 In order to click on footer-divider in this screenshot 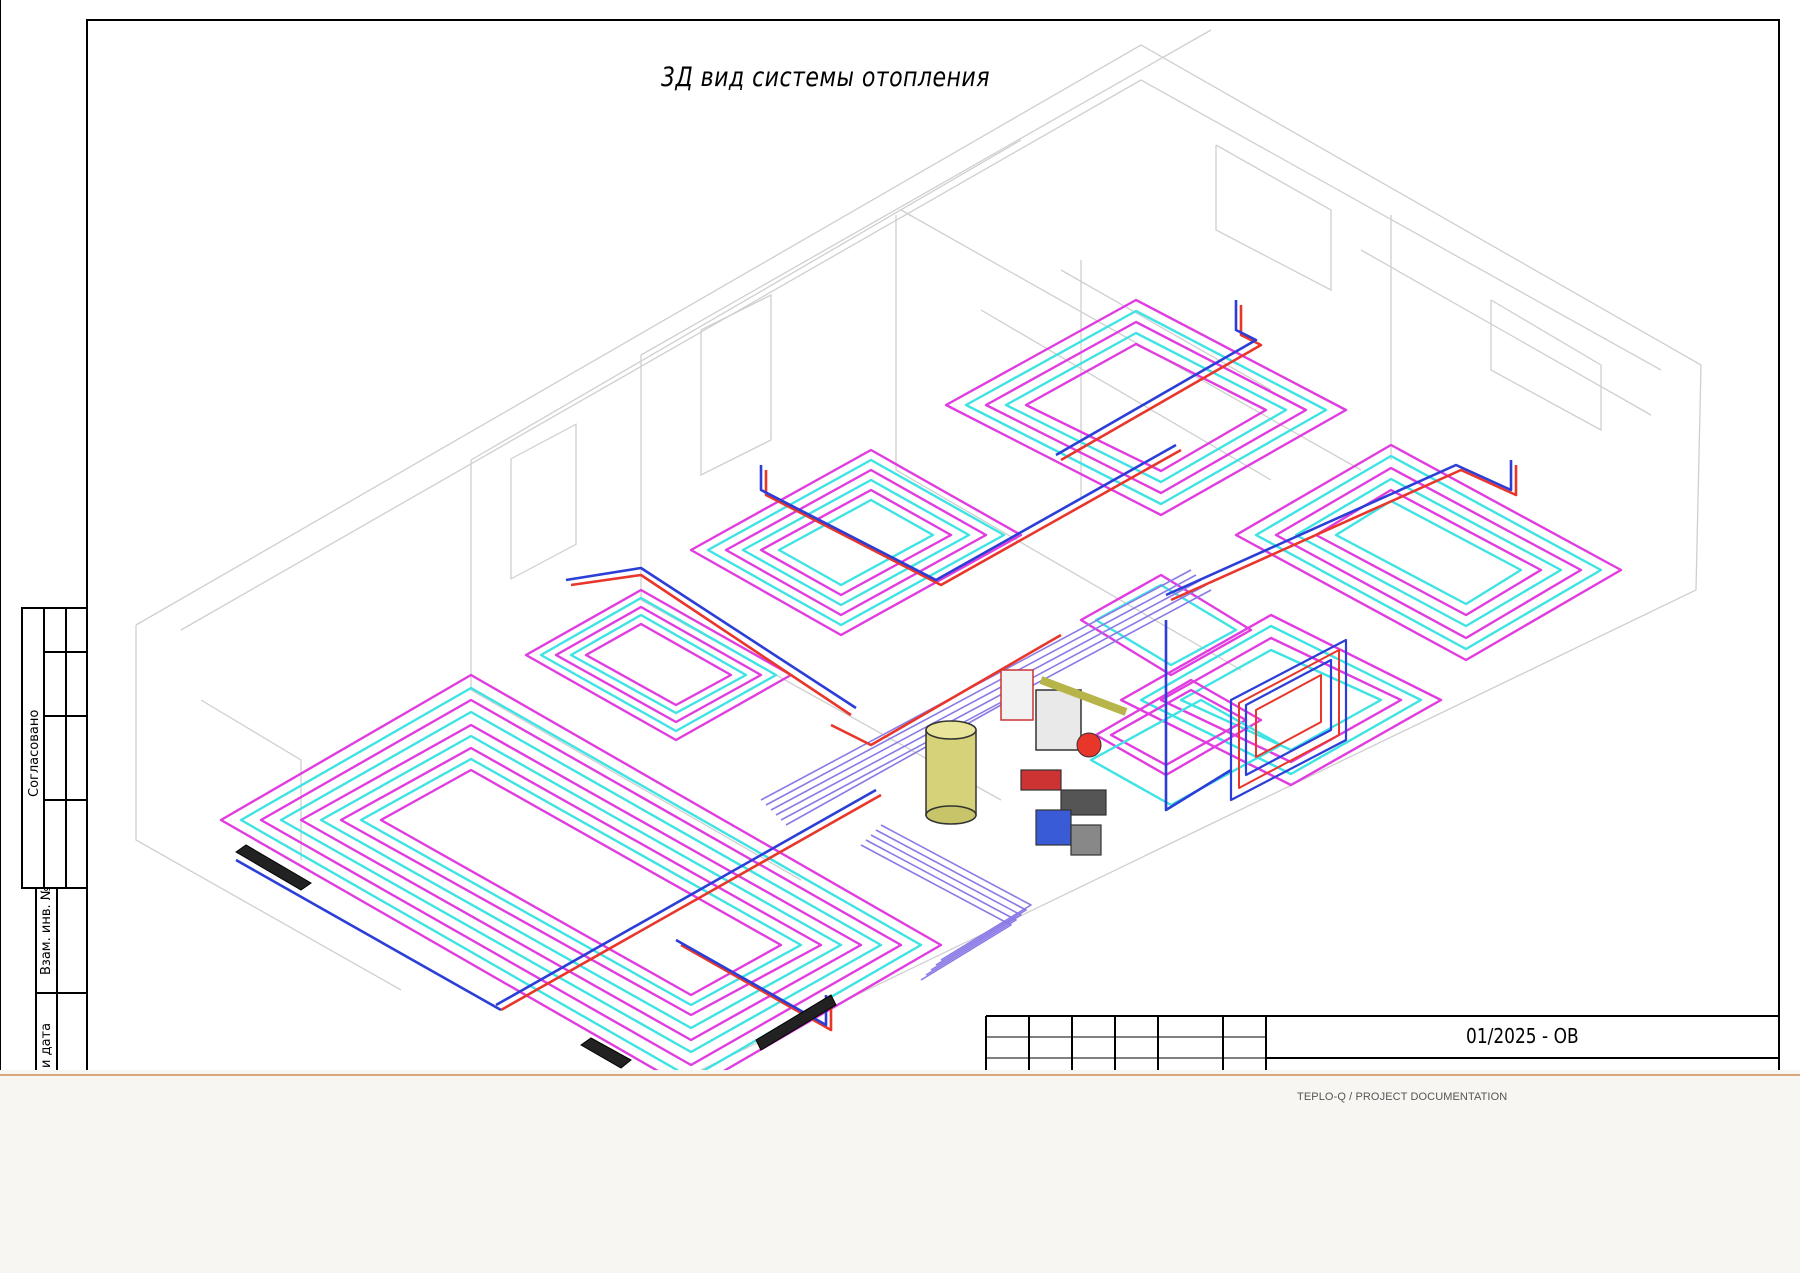, I will do `click(900, 1075)`.